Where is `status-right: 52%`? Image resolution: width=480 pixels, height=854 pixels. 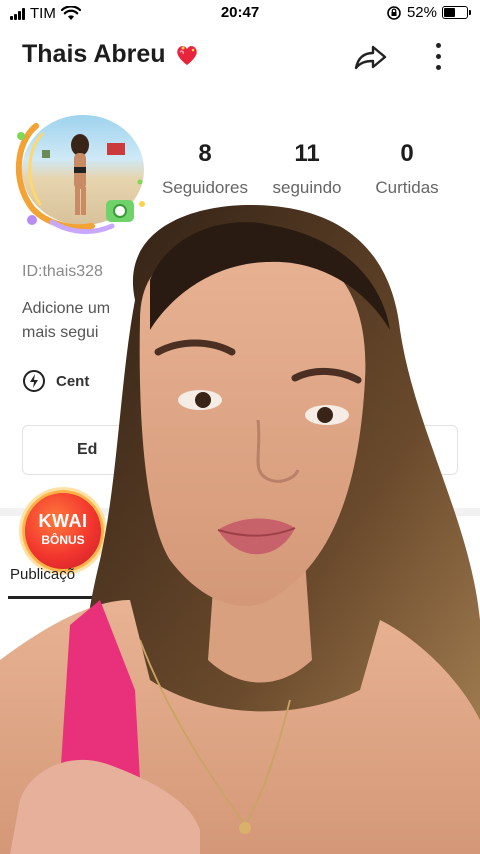 status-right: 52% is located at coordinates (428, 12).